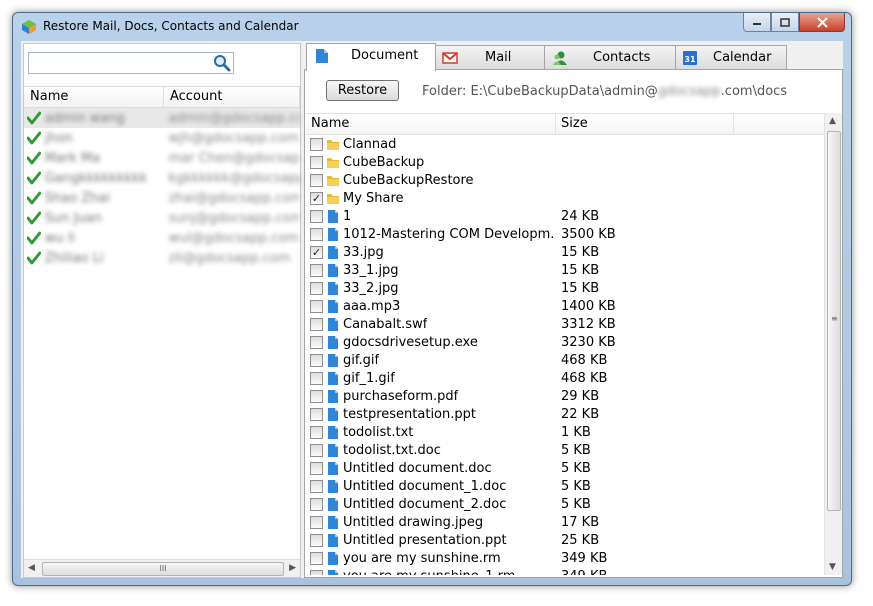 The image size is (873, 606). I want to click on file-row: ✓ 33.jpg 15 KB, so click(565, 253).